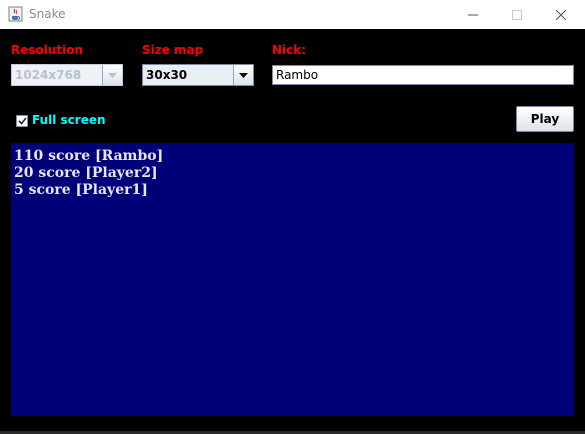 The width and height of the screenshot is (585, 434). Describe the element at coordinates (47, 50) in the screenshot. I see `resolution-label: Resolution` at that location.